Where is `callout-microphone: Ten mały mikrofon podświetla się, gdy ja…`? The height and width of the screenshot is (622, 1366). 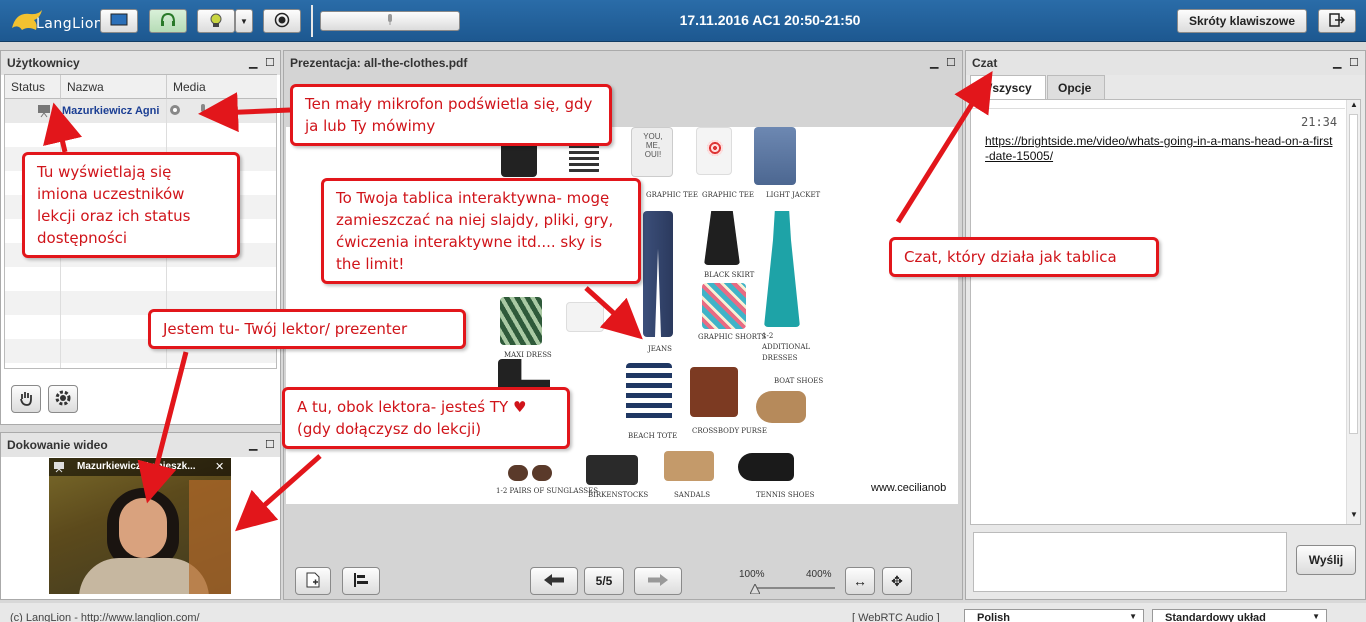
callout-microphone: Ten mały mikrofon podświetla się, gdy ja… is located at coordinates (451, 115).